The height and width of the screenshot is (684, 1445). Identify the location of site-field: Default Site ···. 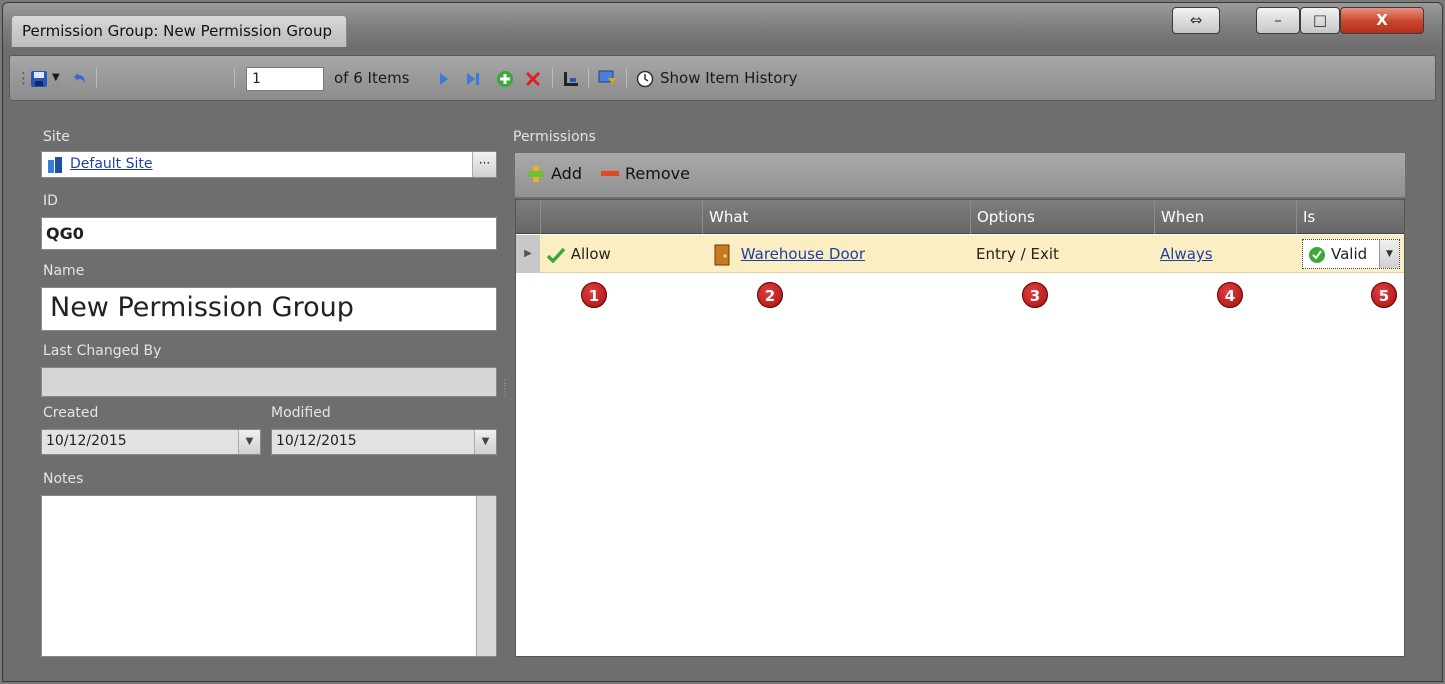
(269, 164).